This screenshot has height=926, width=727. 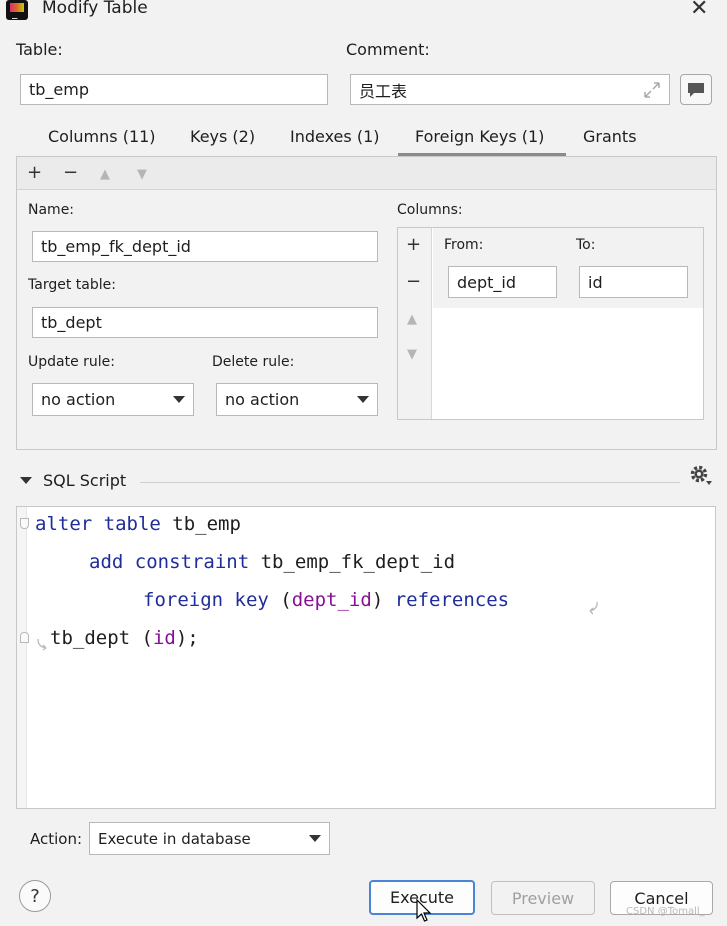 I want to click on tab-grants: Grants, so click(x=610, y=136).